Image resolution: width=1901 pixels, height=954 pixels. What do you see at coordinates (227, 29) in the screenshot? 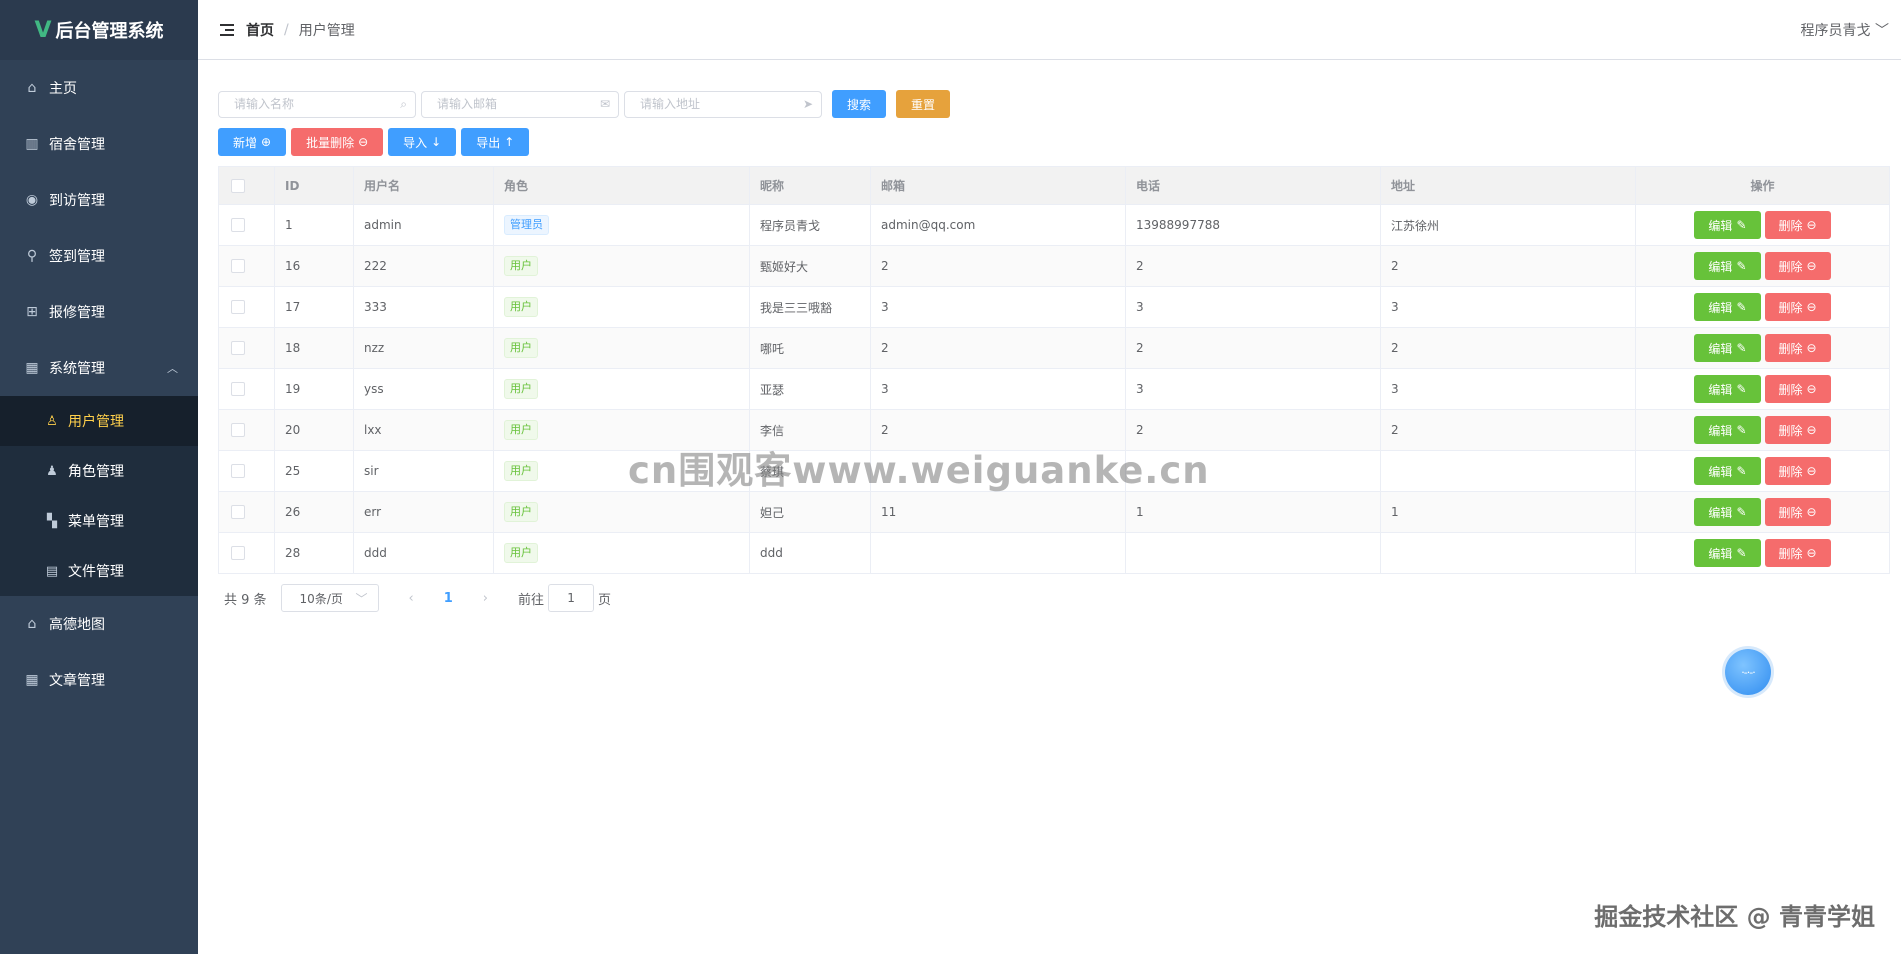
I see `menu-toggle-icon` at bounding box center [227, 29].